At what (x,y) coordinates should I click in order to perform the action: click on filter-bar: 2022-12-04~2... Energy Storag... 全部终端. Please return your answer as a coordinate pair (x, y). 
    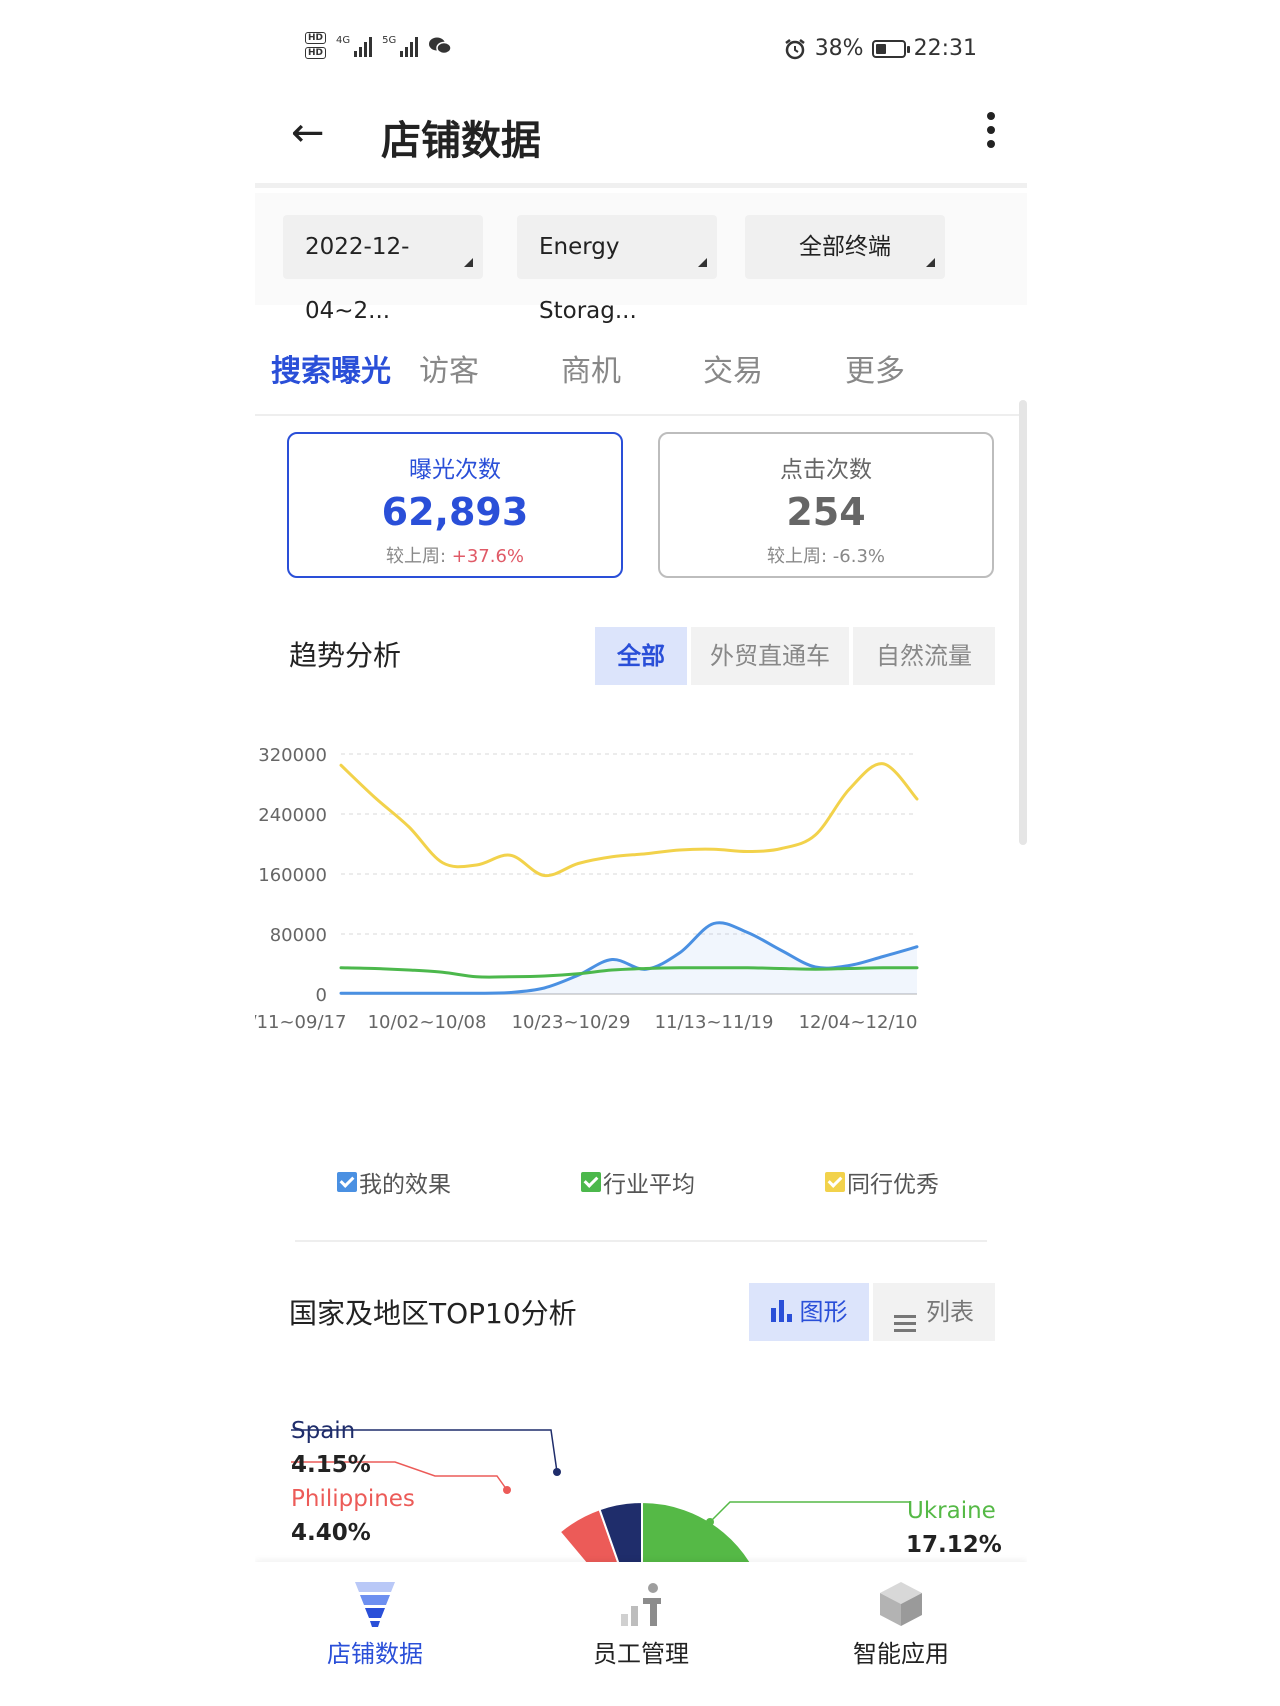
    Looking at the image, I should click on (641, 258).